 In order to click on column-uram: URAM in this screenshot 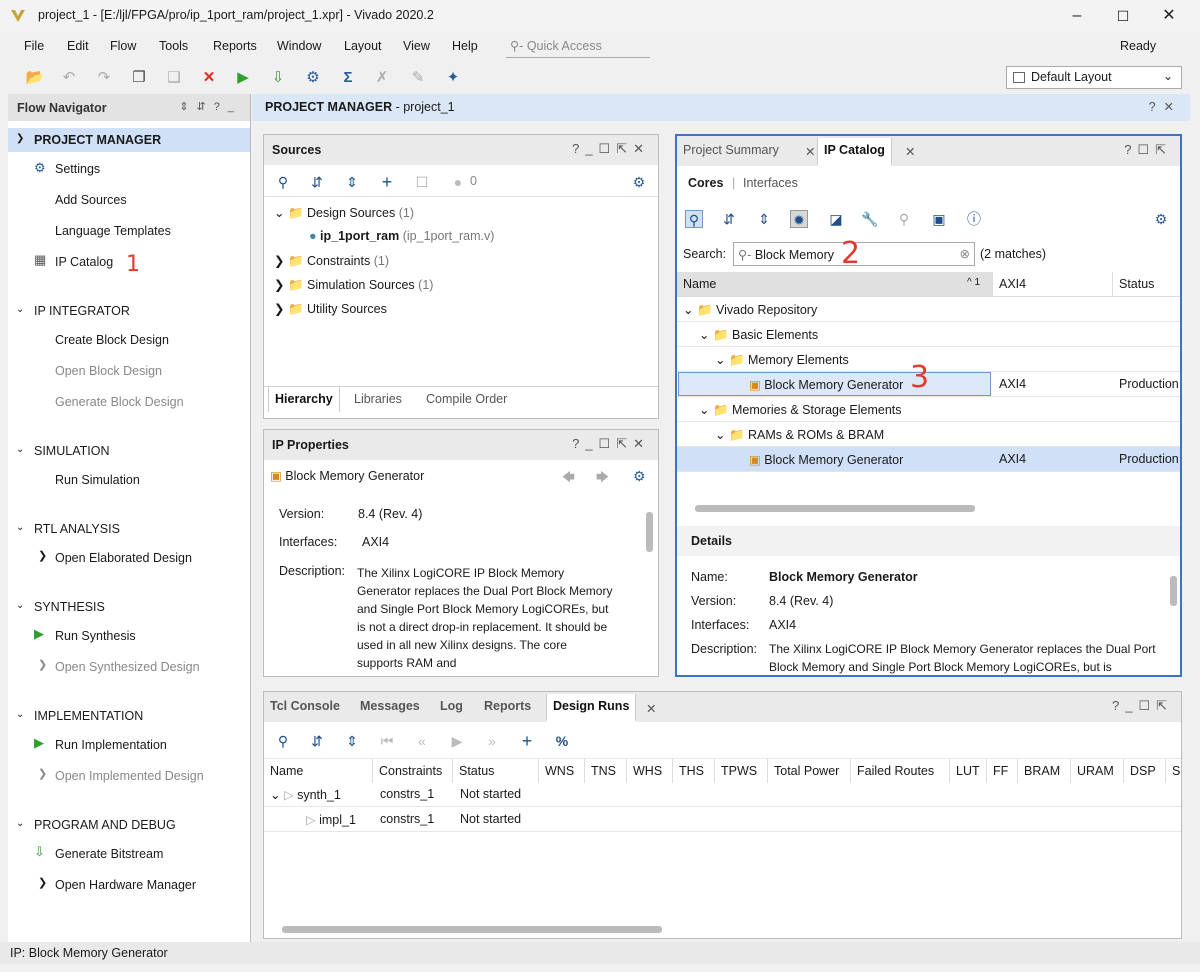, I will do `click(1097, 771)`.